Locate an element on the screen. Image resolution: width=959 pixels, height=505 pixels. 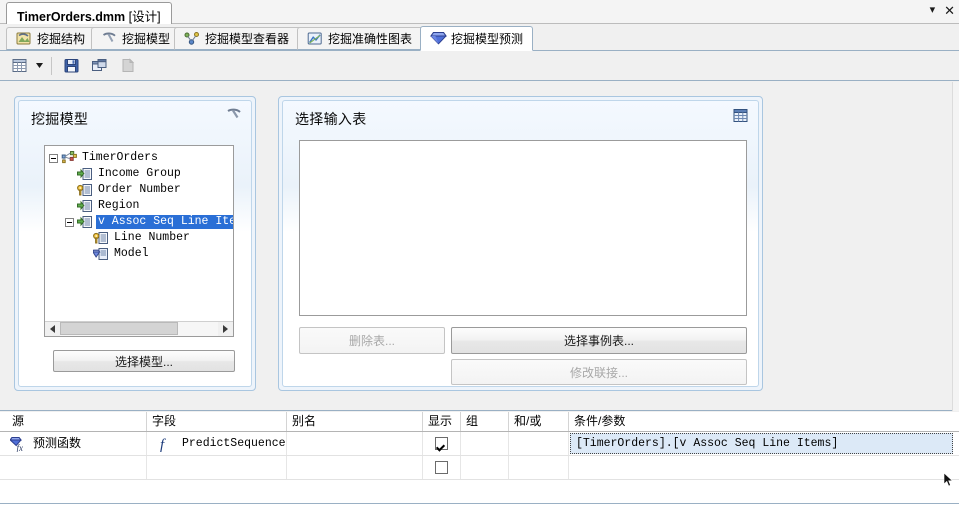
query-grid-header: 源字段 别名 显示组和/或 条件/参数 is located at coordinates (479, 422).